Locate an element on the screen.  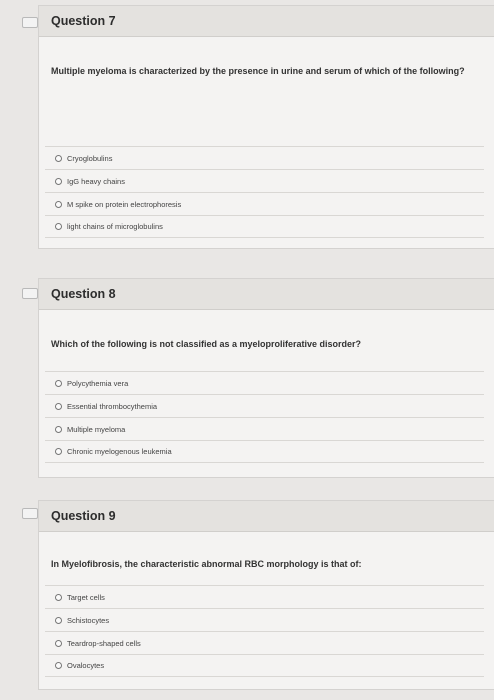
answer-option: Multiple myeloma is located at coordinates (264, 428).